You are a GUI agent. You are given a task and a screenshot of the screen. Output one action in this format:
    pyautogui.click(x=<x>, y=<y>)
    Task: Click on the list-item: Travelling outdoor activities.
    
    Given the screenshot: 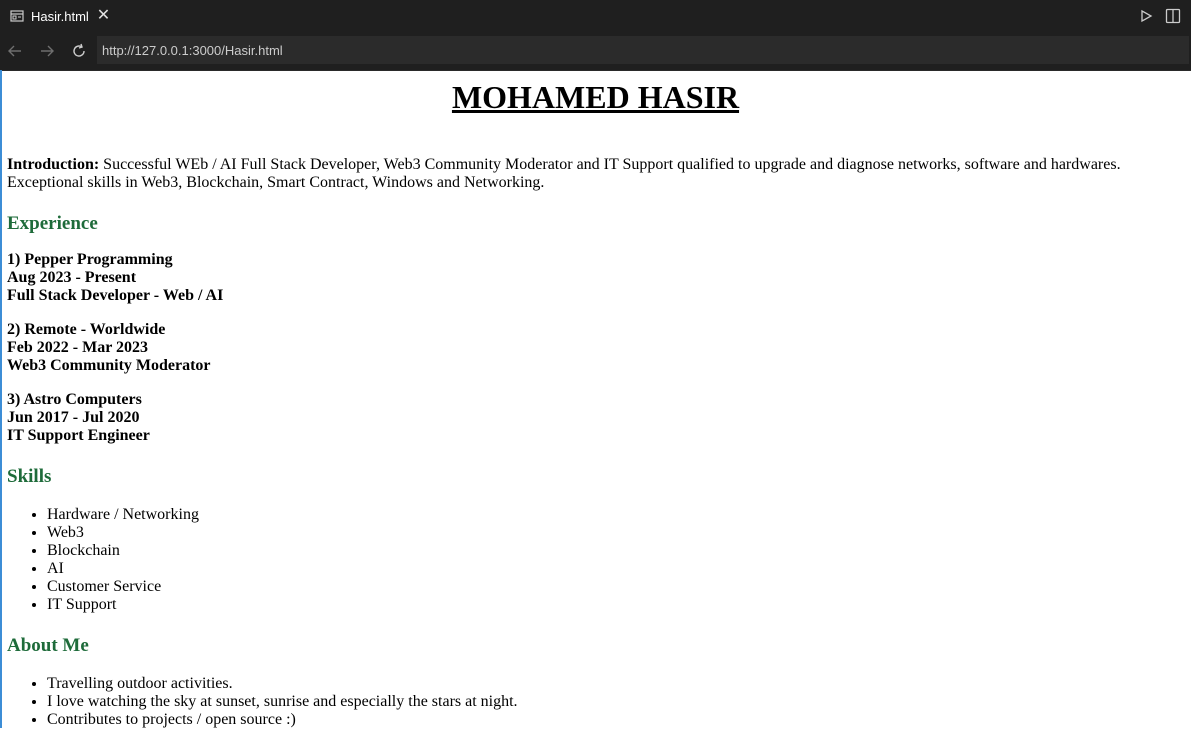 What is the action you would take?
    pyautogui.click(x=615, y=684)
    